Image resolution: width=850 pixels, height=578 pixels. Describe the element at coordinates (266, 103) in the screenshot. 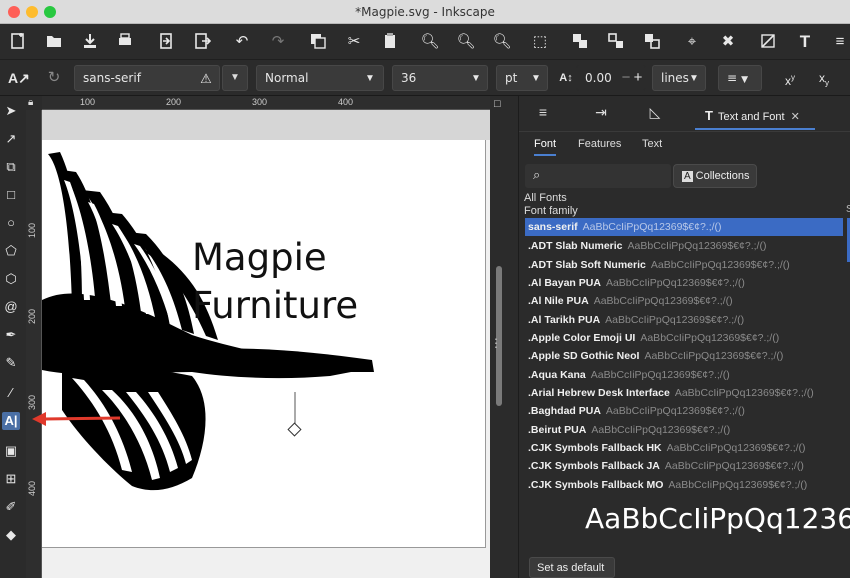

I see `horizontal-ruler: 100 200 300 400` at that location.